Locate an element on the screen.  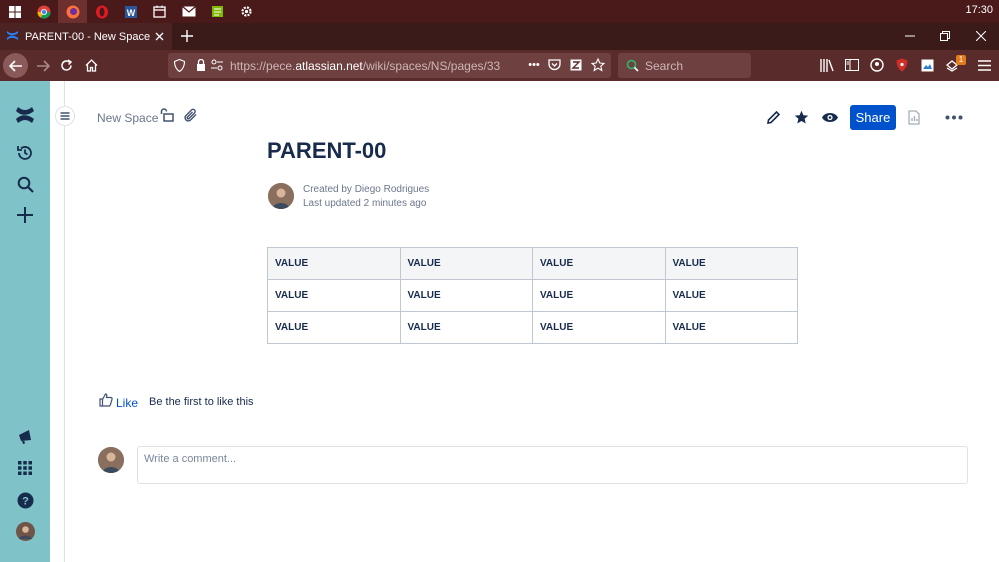
home-icon is located at coordinates (91, 65).